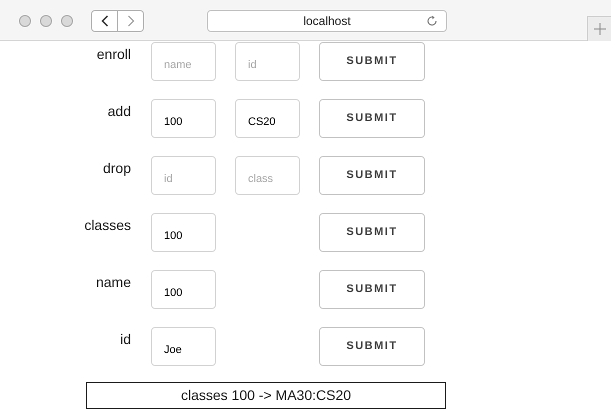 This screenshot has width=611, height=410. What do you see at coordinates (266, 395) in the screenshot?
I see `output-box: classes 100 -> MA30:CS20` at bounding box center [266, 395].